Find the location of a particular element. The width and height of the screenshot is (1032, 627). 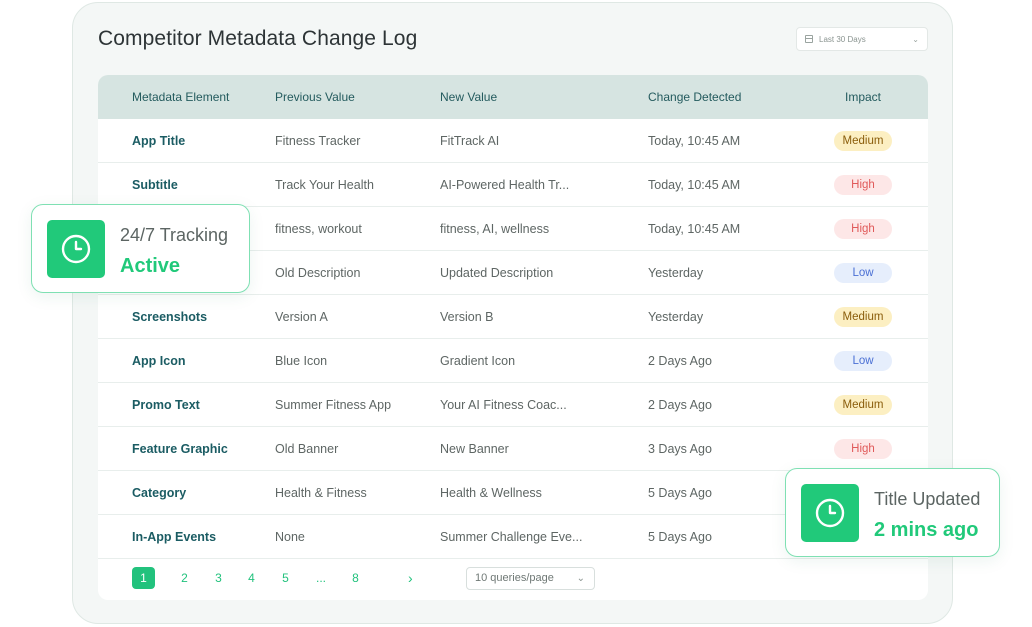

cell-metadata-element: App Icon is located at coordinates (159, 360).